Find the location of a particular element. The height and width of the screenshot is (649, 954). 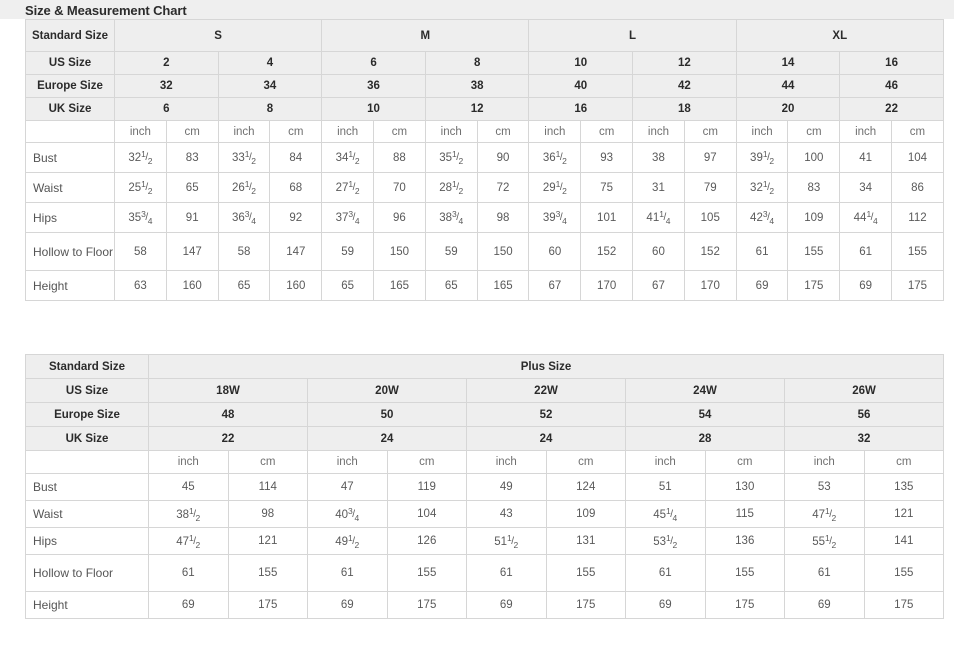

measurement-cell: 70 is located at coordinates (399, 187).